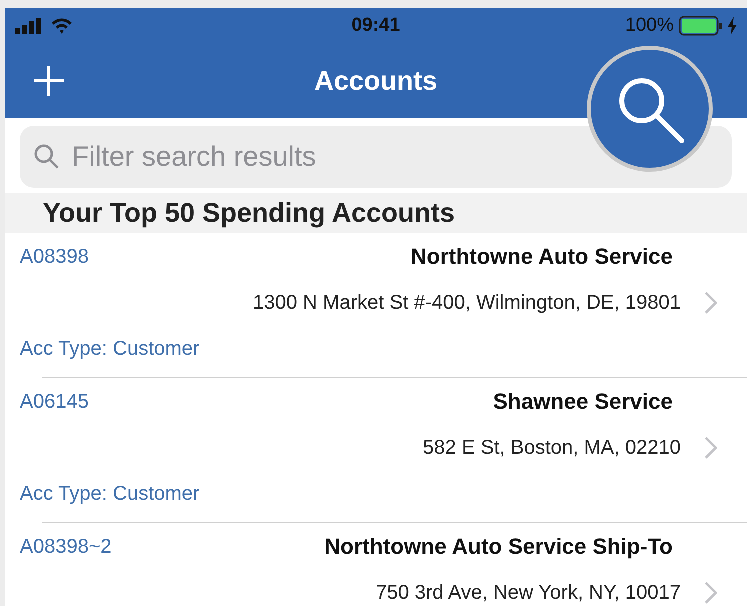 This screenshot has height=606, width=747. What do you see at coordinates (649, 26) in the screenshot?
I see `battery-percentage: 100%` at bounding box center [649, 26].